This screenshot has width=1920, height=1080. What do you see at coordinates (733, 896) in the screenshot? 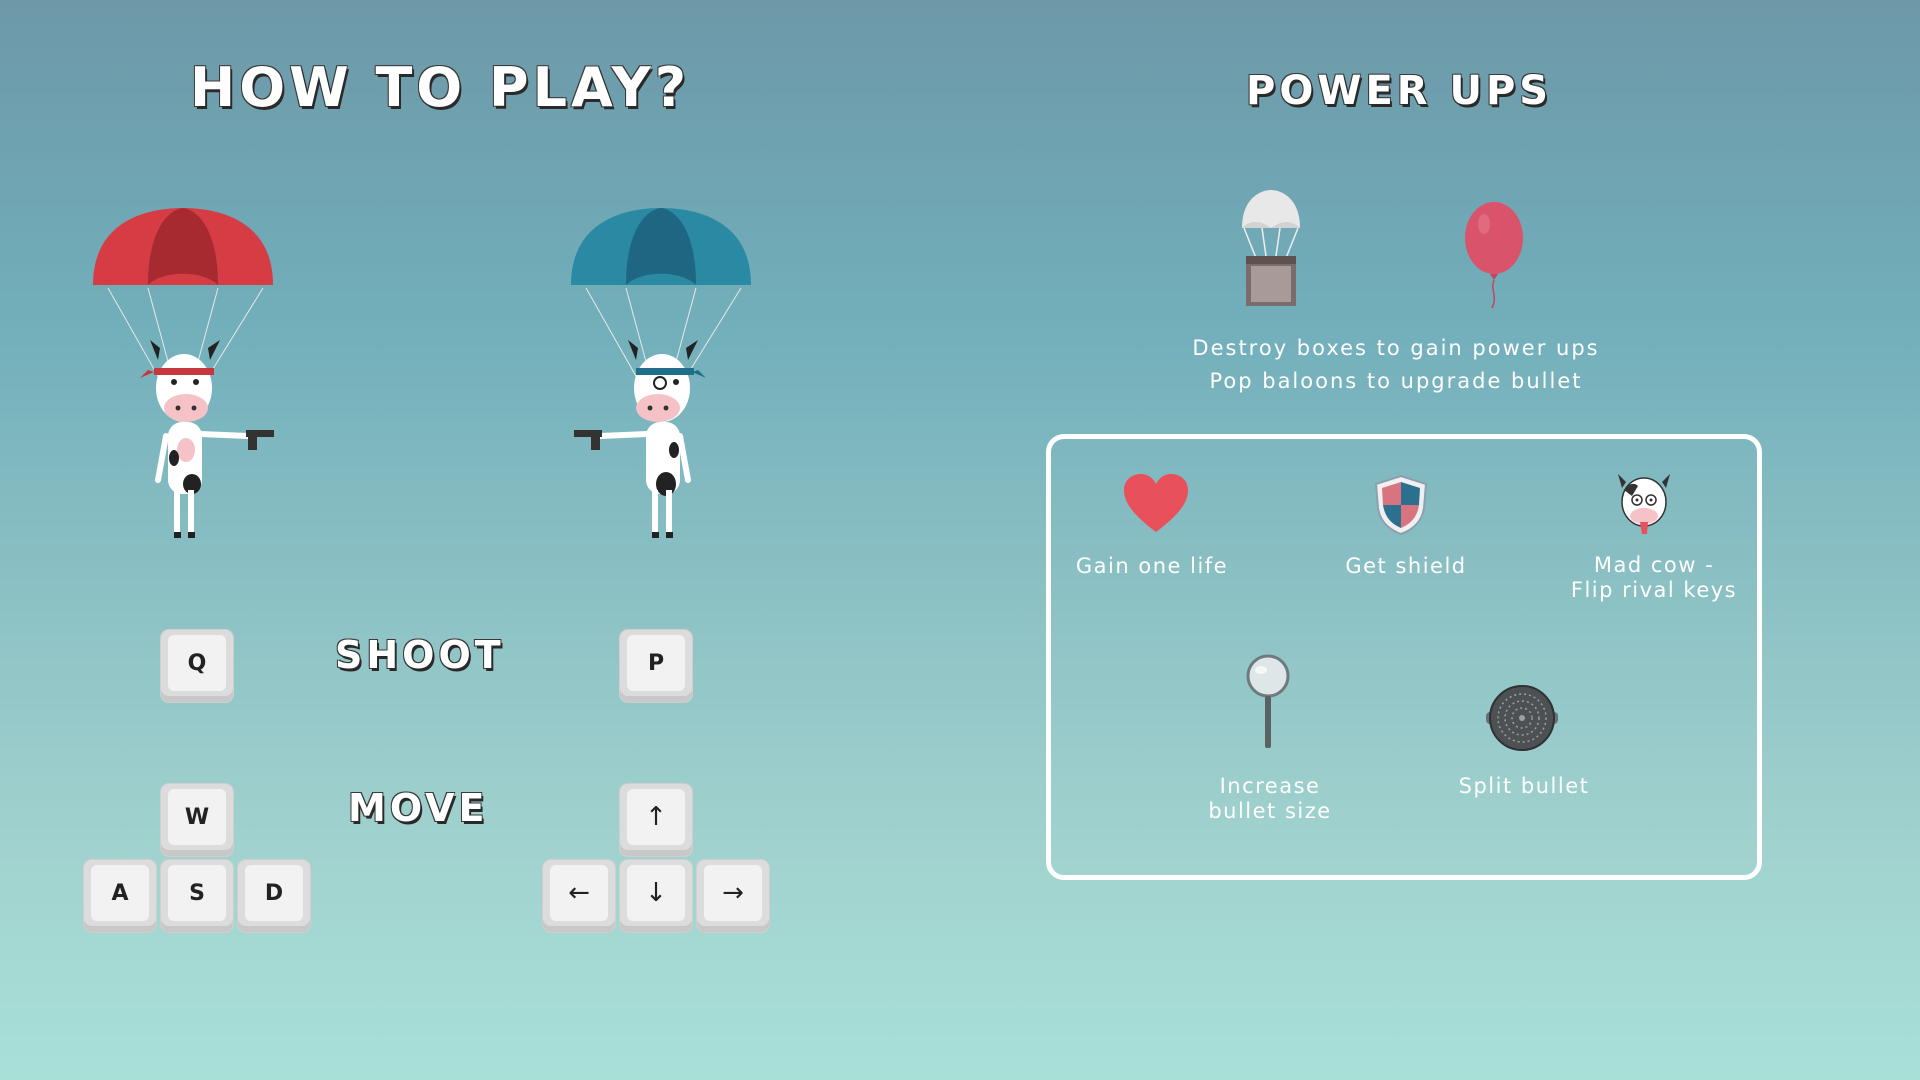
I see `key-arrow-right: →` at bounding box center [733, 896].